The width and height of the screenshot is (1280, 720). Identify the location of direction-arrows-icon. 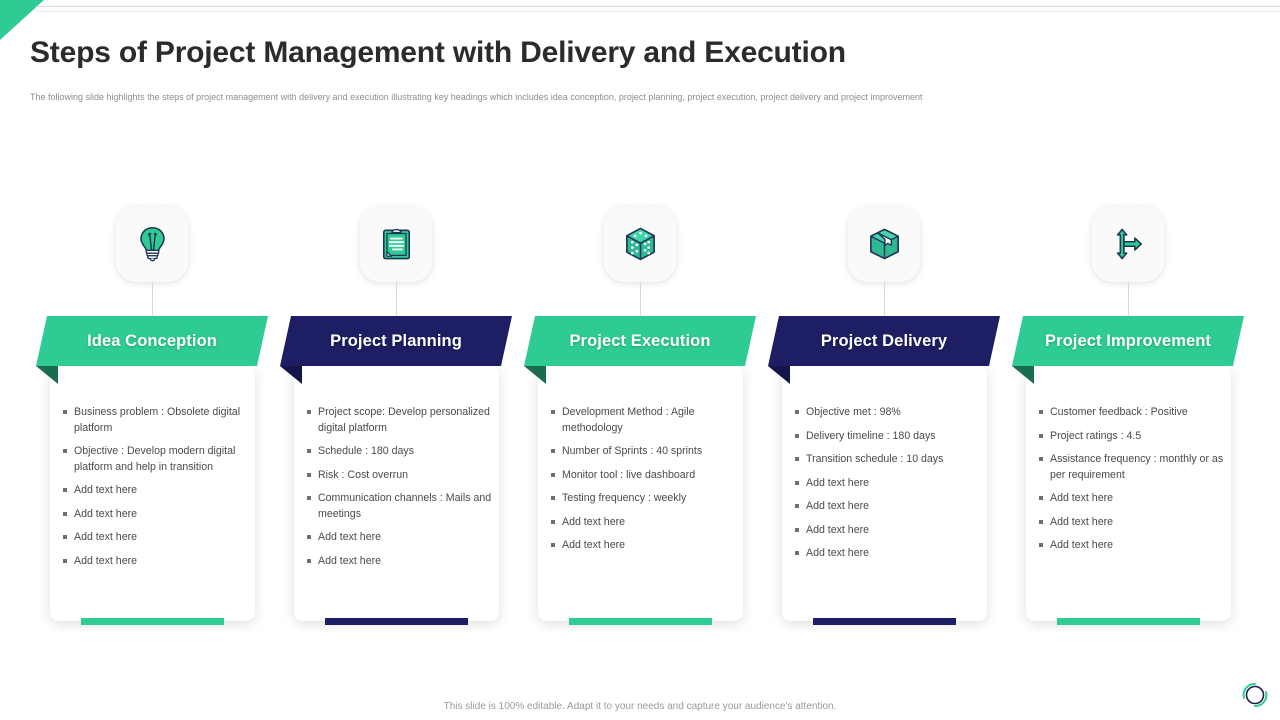
(1128, 244).